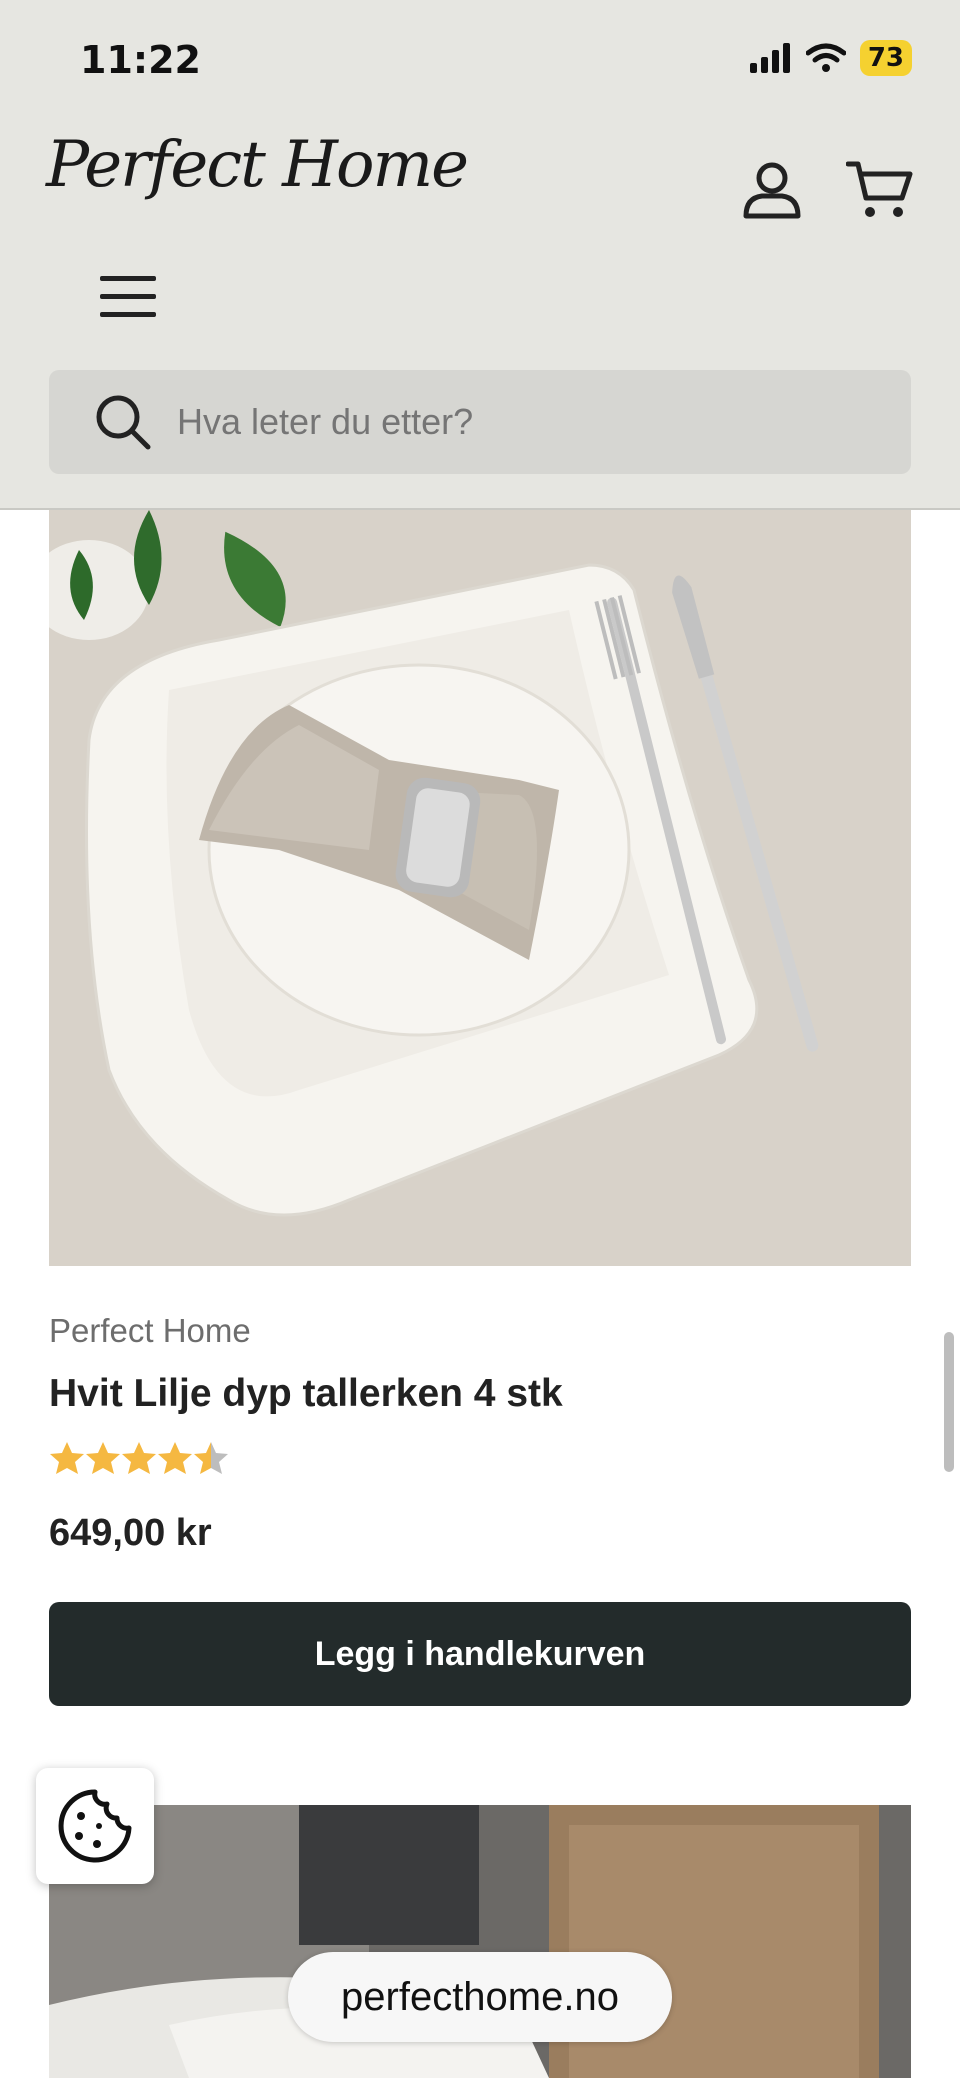  What do you see at coordinates (480, 1654) in the screenshot?
I see `add-to-cart-button: Legg i handlekurven` at bounding box center [480, 1654].